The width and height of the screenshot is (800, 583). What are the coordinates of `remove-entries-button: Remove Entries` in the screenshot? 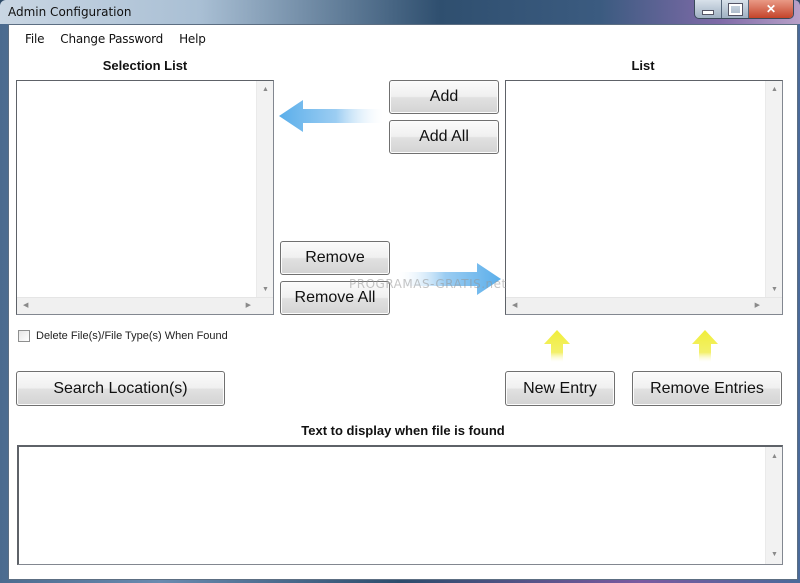 It's located at (707, 388).